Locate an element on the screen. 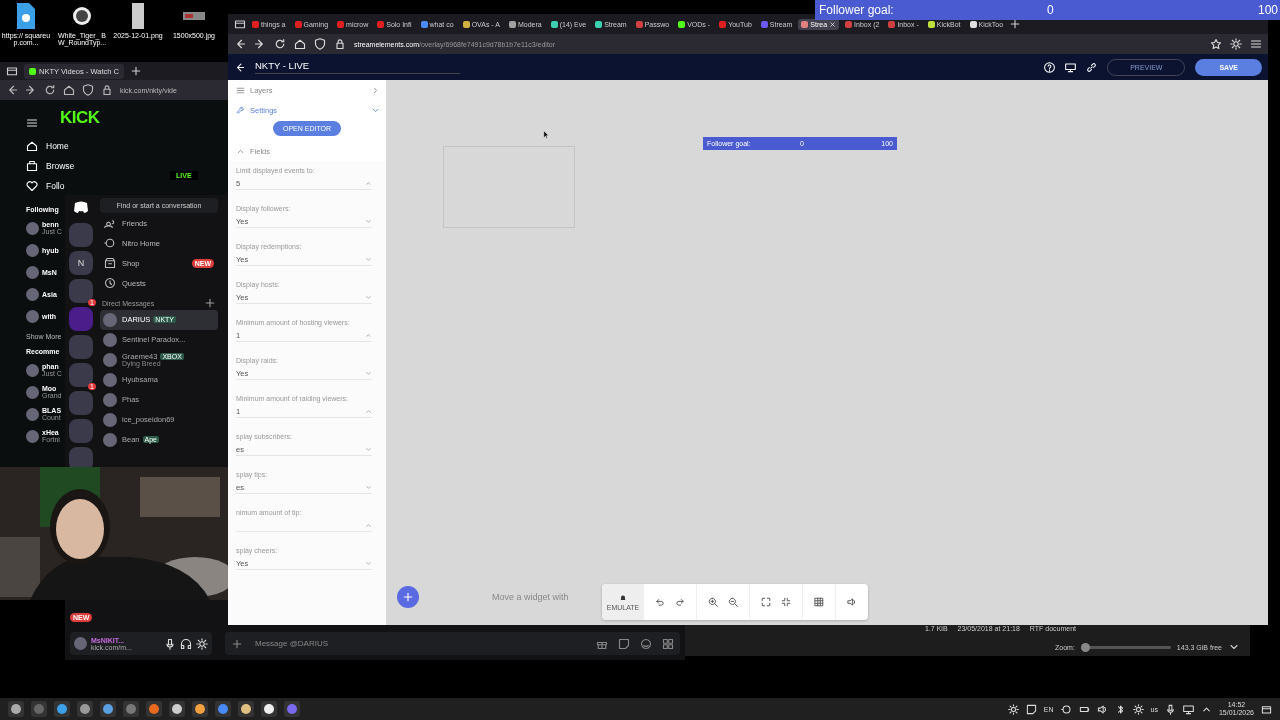 Image resolution: width=1280 pixels, height=720 pixels. grid-icon is located at coordinates (819, 602).